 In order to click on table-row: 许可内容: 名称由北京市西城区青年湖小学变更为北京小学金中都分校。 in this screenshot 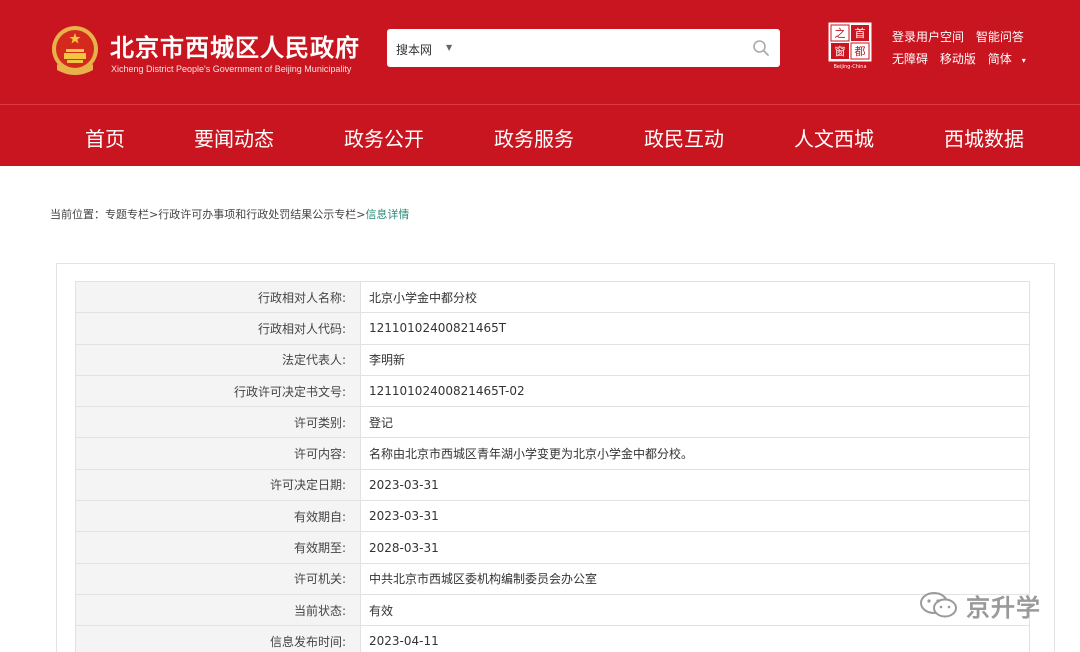, I will do `click(552, 453)`.